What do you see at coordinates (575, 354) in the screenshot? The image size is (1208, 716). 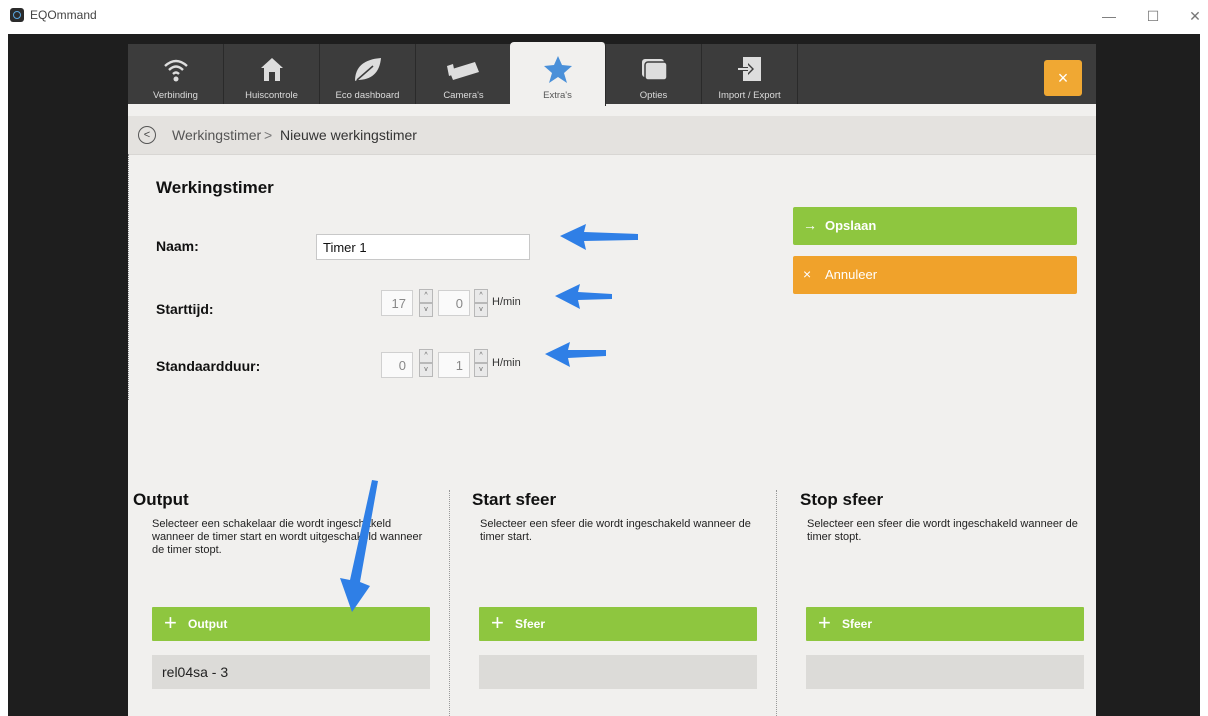 I see `annotation-arrow-standaardduur` at bounding box center [575, 354].